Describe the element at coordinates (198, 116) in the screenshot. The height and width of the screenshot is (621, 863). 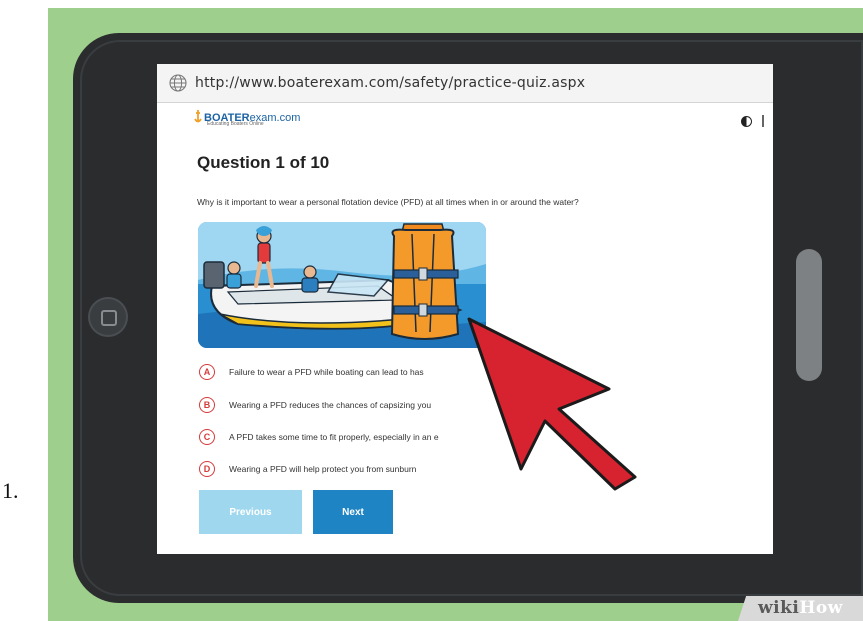
I see `anchor-icon` at that location.